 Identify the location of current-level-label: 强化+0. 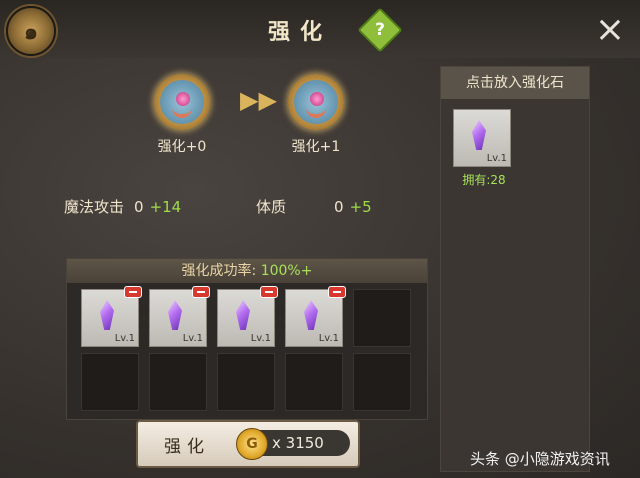
(182, 147).